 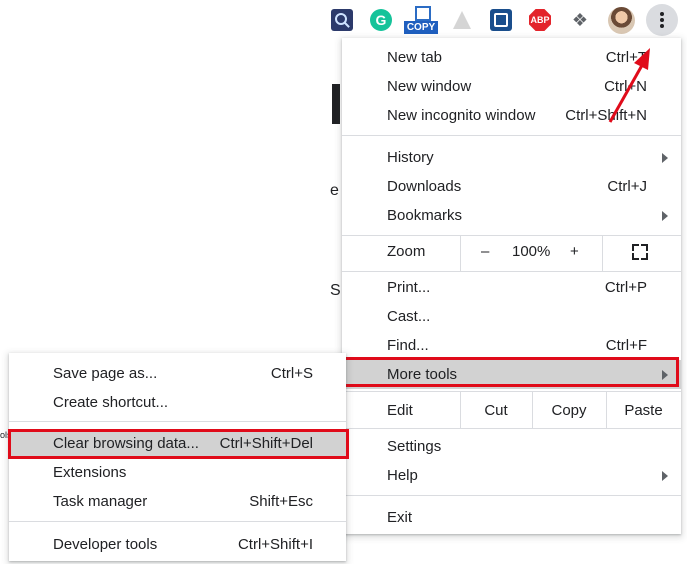 I want to click on zoom-level: 100%, so click(x=531, y=251).